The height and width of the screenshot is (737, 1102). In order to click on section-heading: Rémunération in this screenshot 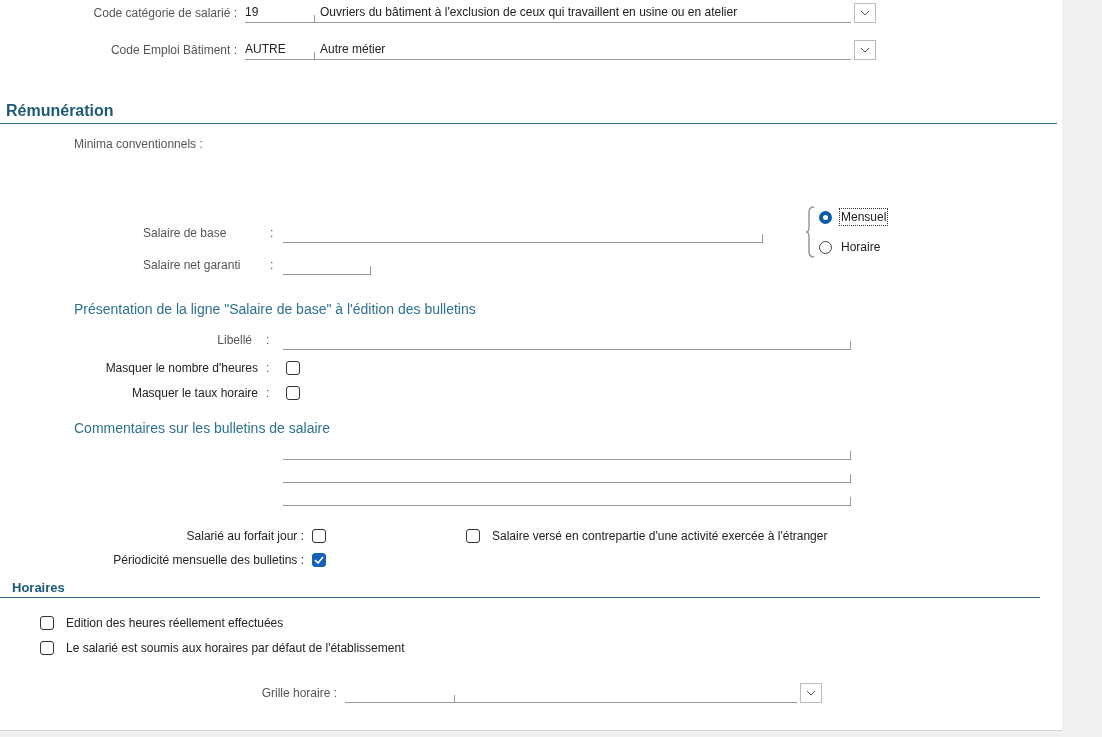, I will do `click(528, 112)`.